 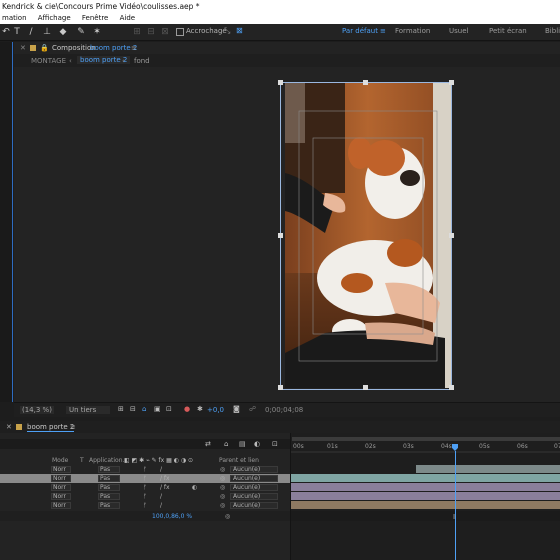 What do you see at coordinates (172, 516) in the screenshot?
I see `scale-value: 100,0,86,0 %` at bounding box center [172, 516].